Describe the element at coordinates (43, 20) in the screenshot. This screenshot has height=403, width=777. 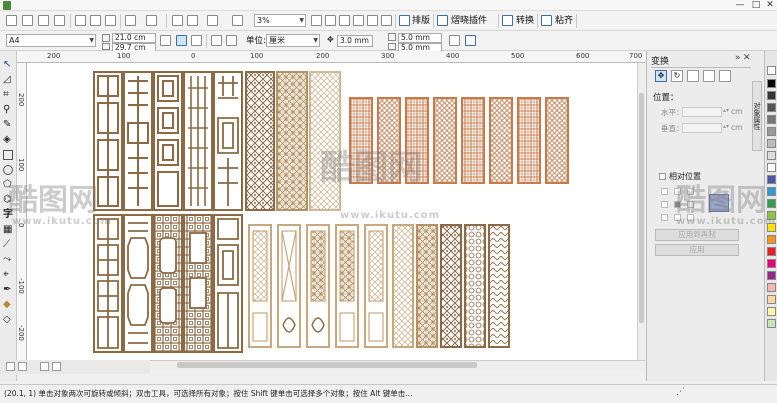
I see `save-icon` at that location.